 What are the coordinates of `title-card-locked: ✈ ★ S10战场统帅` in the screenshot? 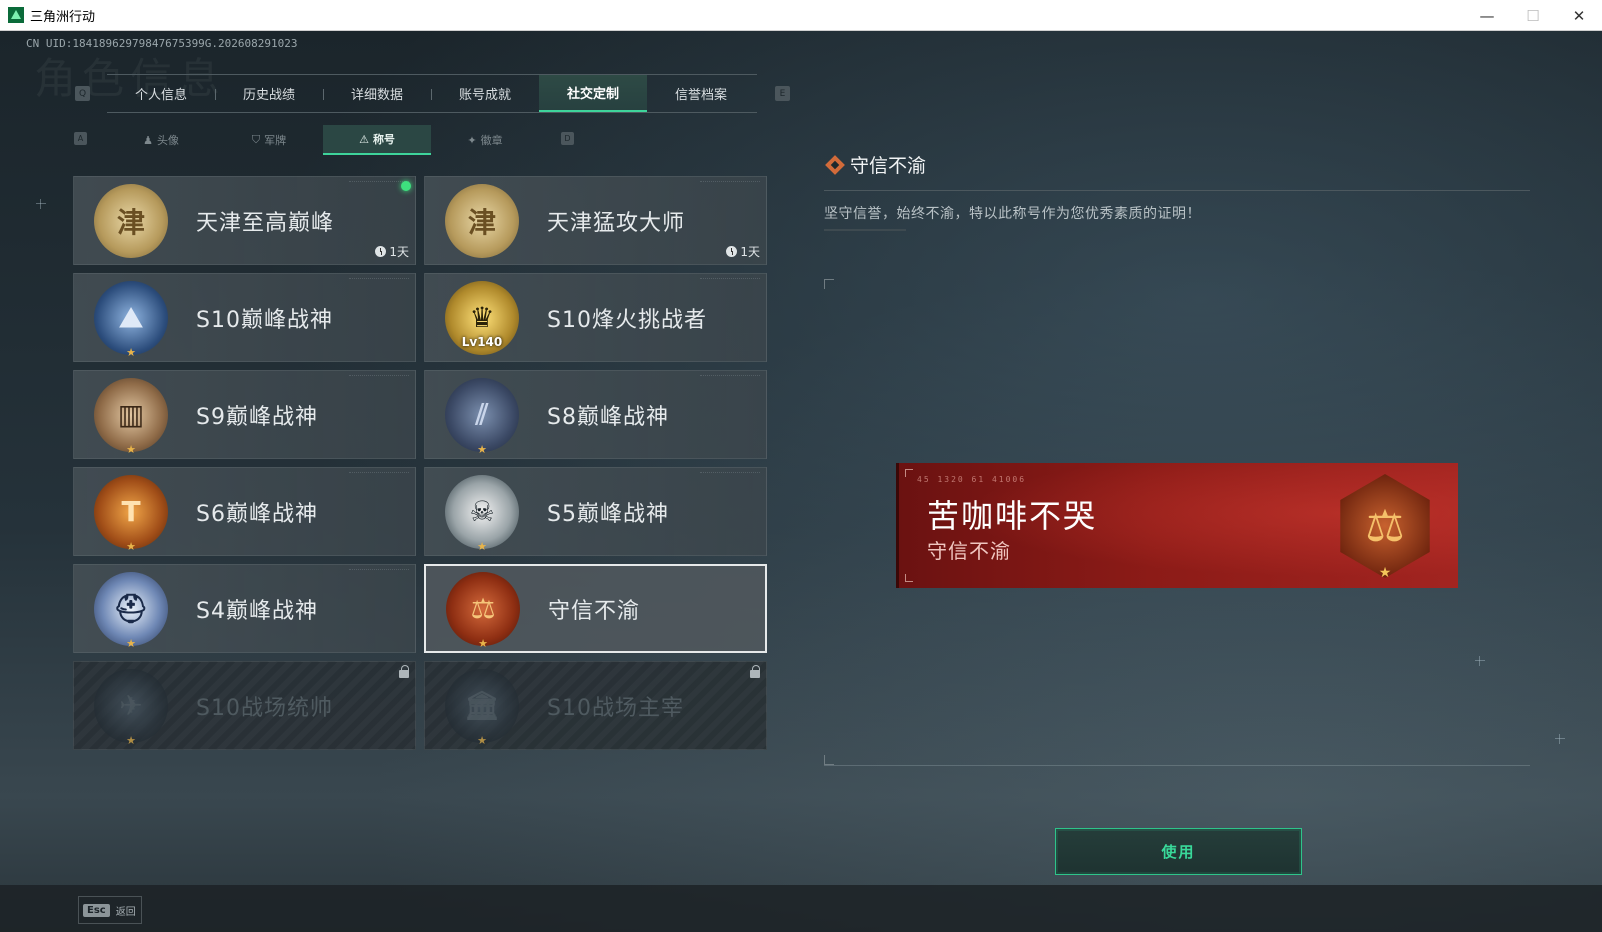 It's located at (244, 705).